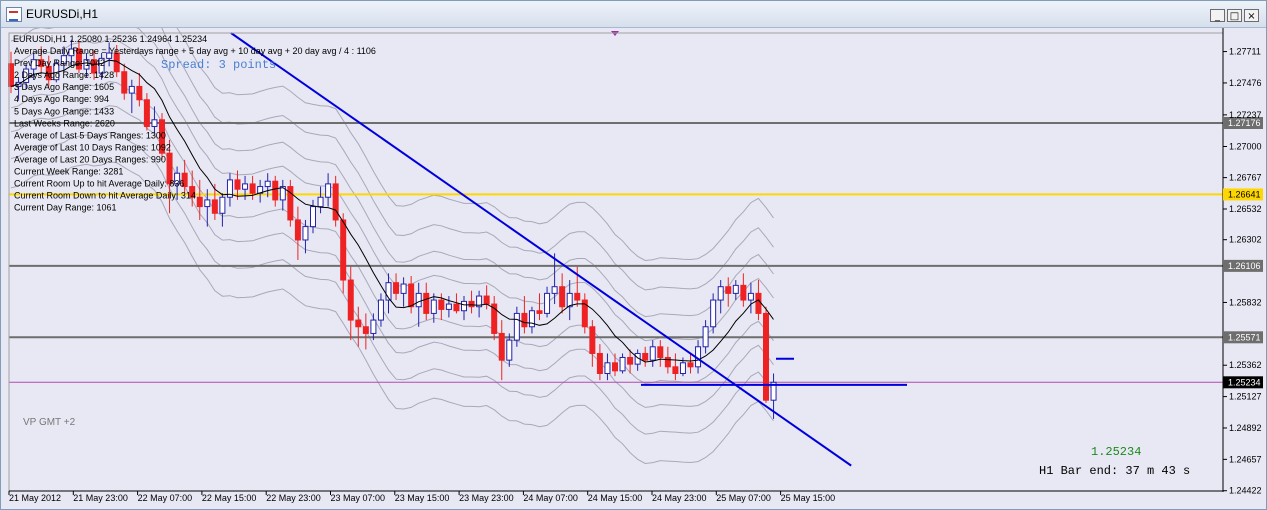 This screenshot has height=510, width=1267. Describe the element at coordinates (550, 498) in the screenshot. I see `x-tick-label: 24 May 07:00` at that location.